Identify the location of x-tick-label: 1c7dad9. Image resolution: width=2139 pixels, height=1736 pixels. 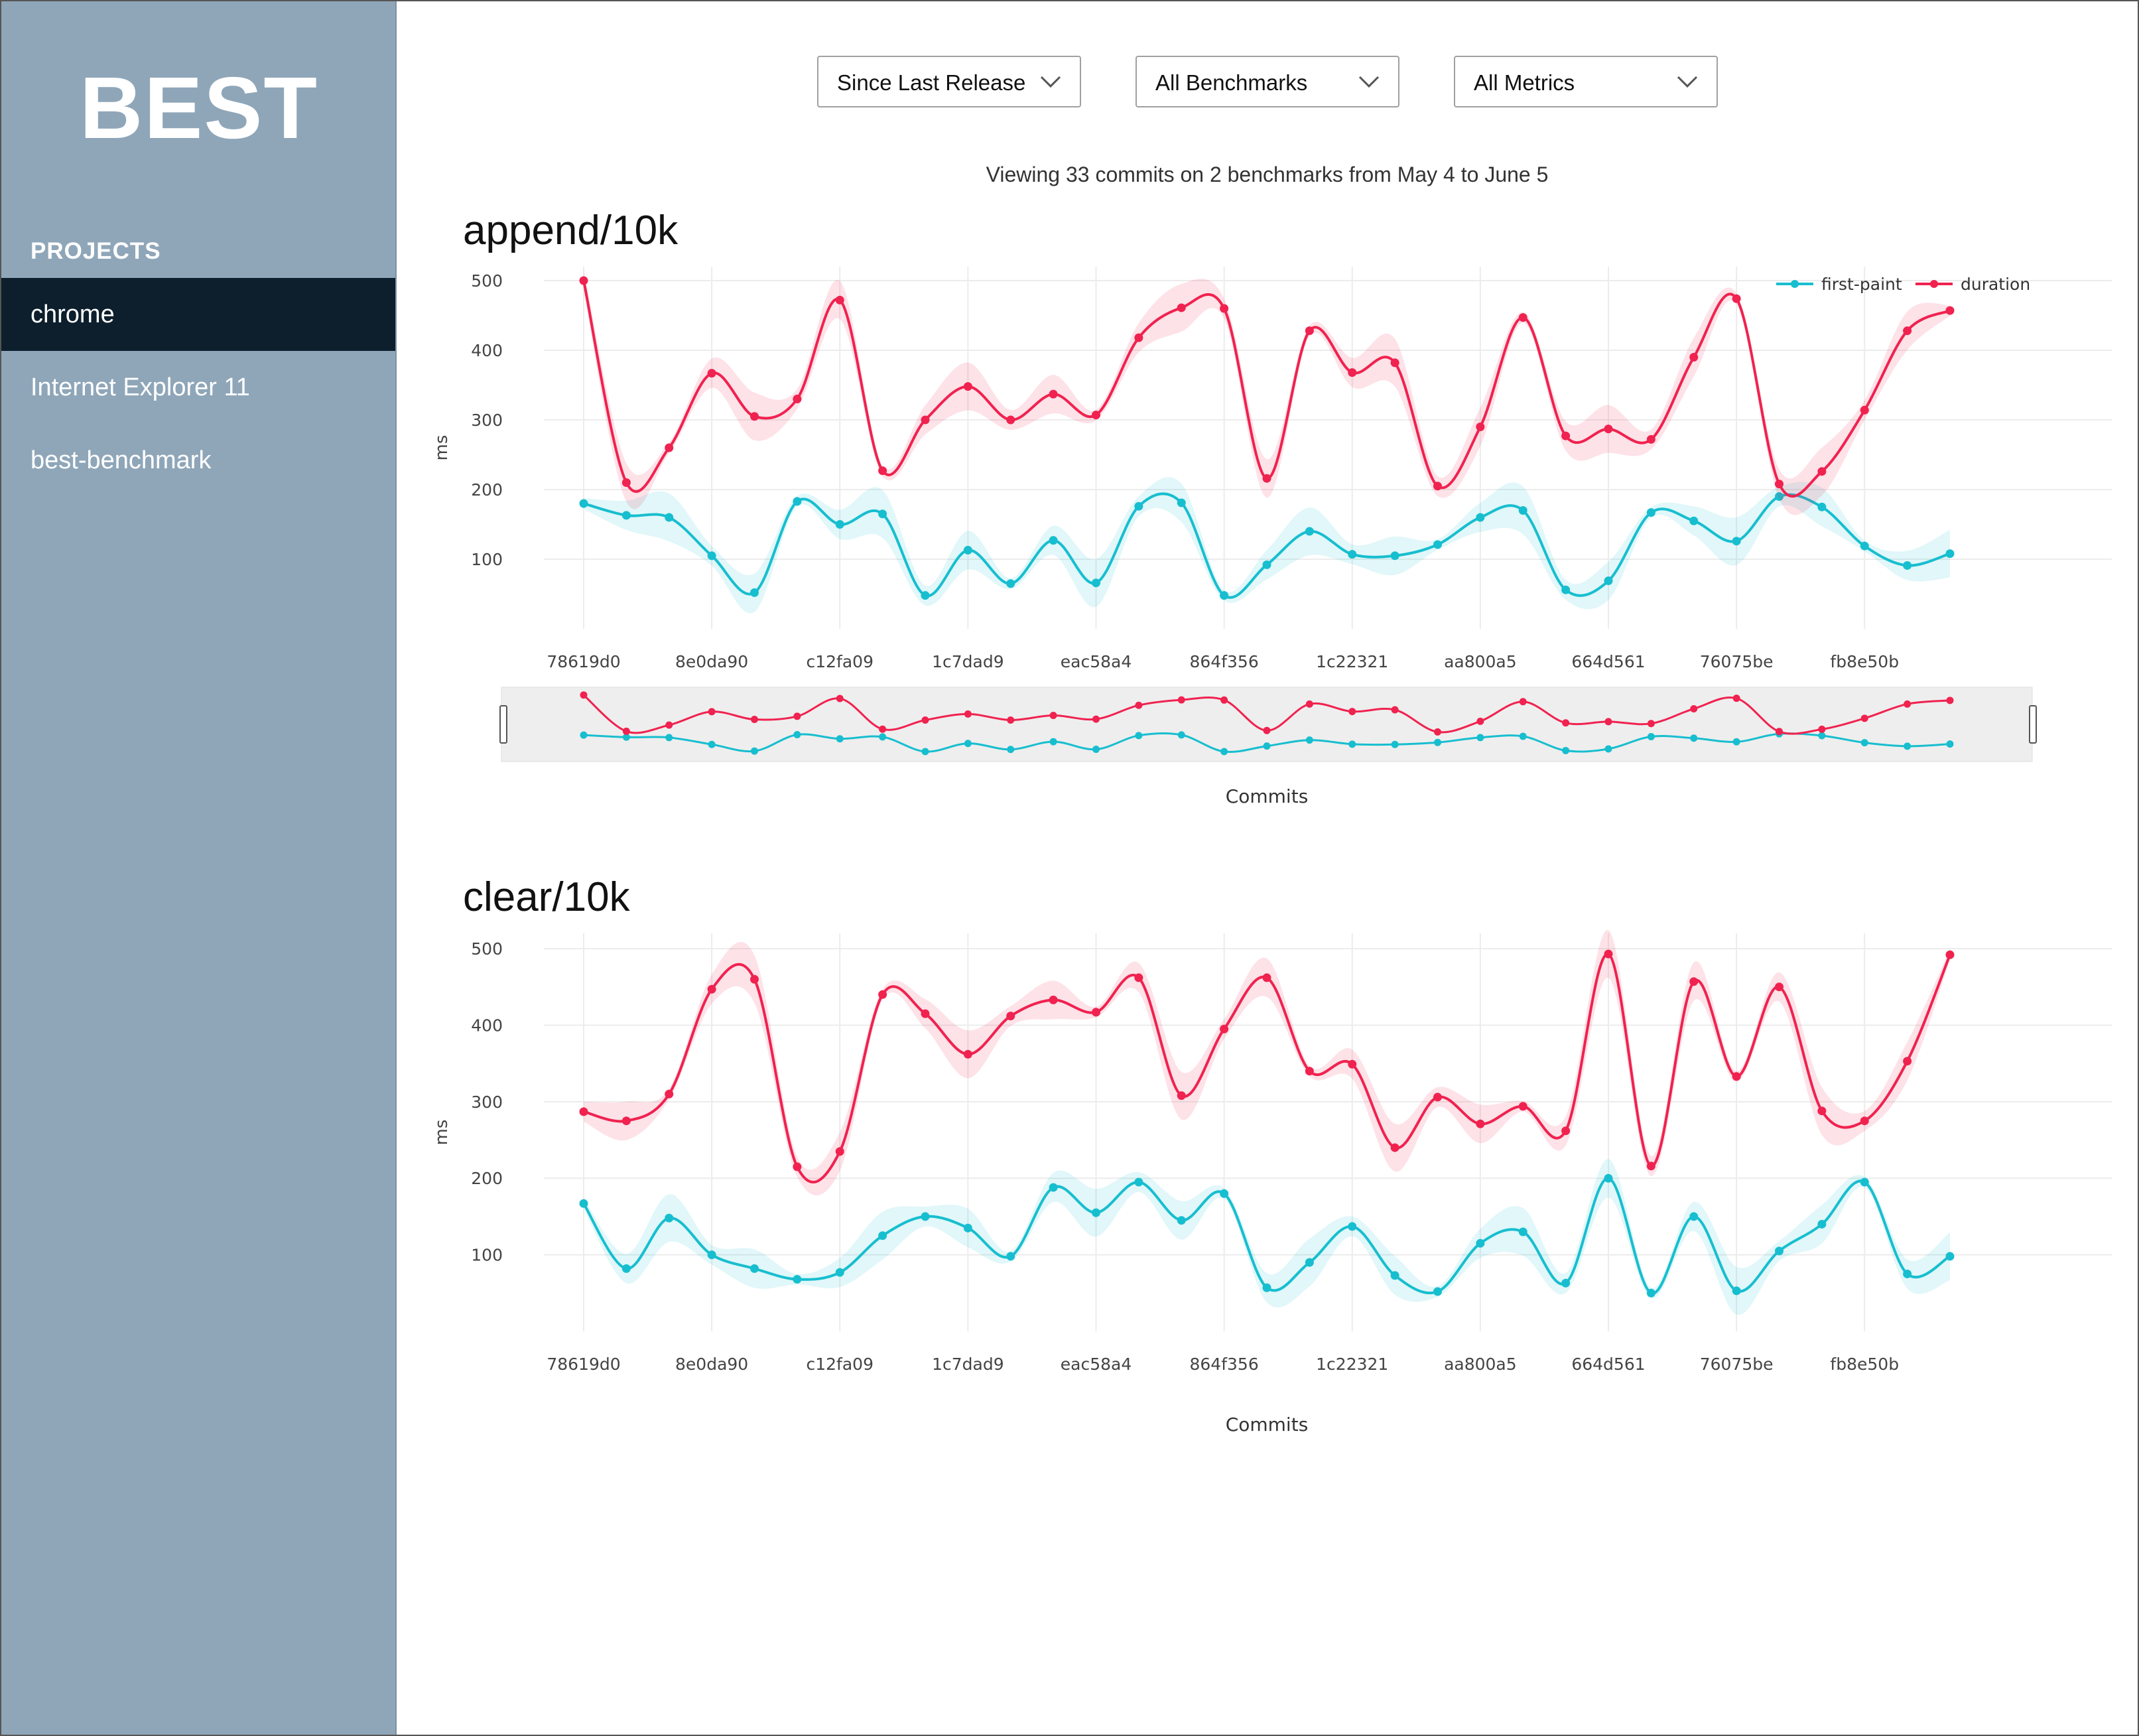
(968, 661).